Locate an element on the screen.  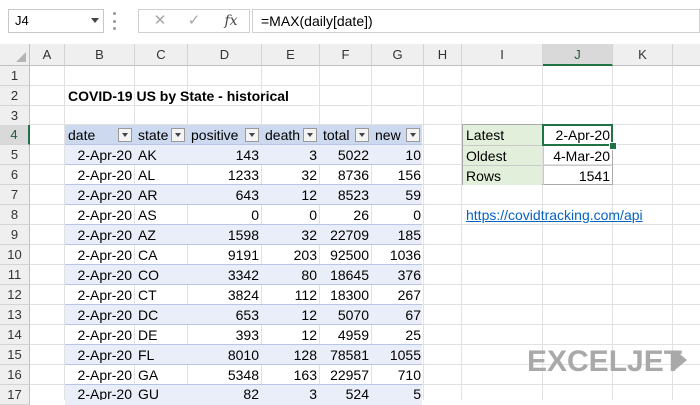
enter-icon: ✓ is located at coordinates (194, 21).